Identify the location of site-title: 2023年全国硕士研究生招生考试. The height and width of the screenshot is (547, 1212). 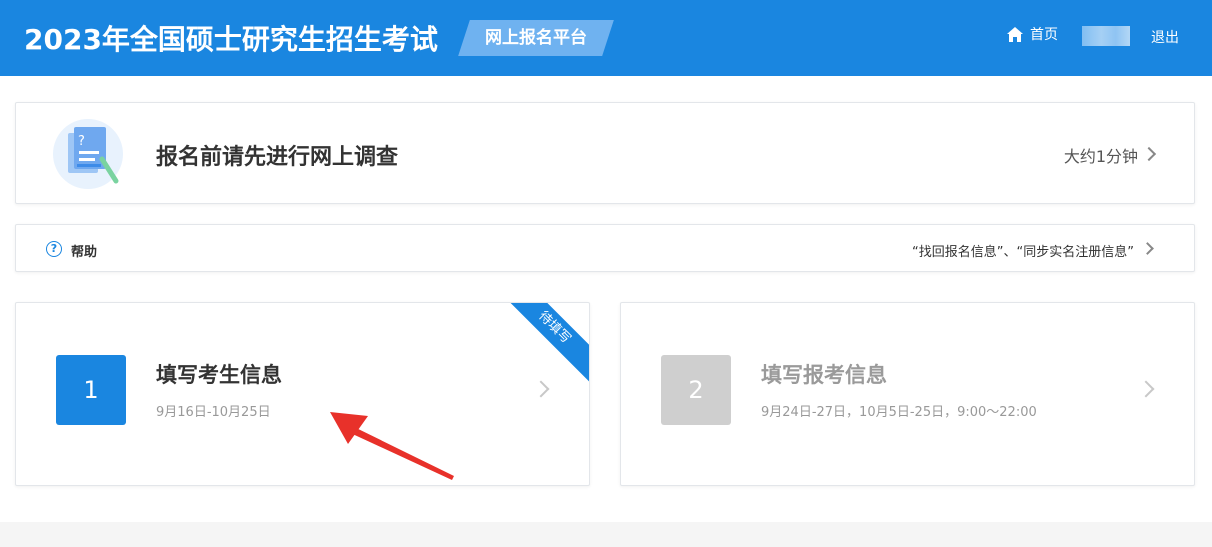
(231, 39).